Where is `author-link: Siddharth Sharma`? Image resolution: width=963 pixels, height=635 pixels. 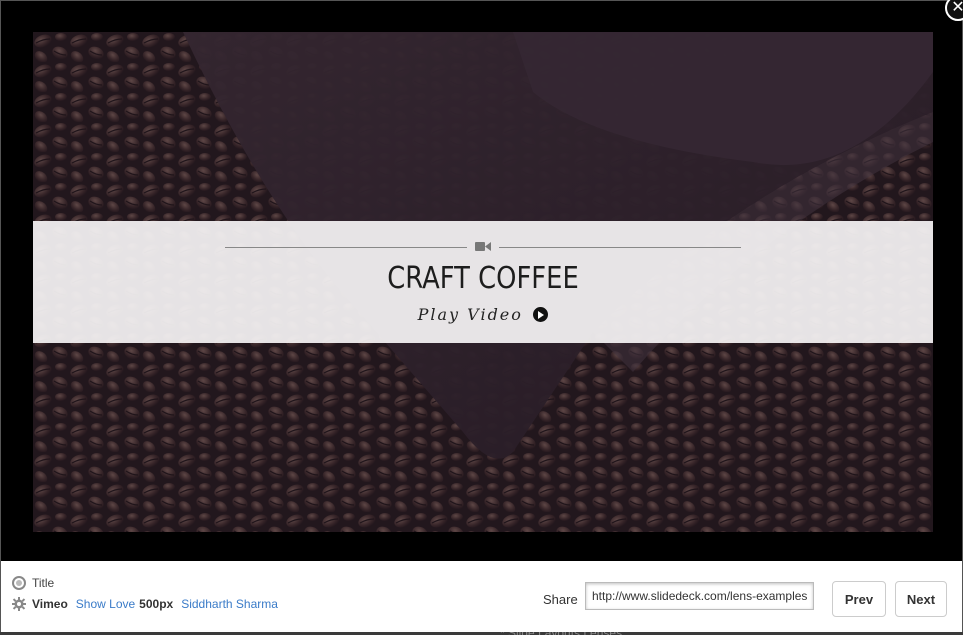
author-link: Siddharth Sharma is located at coordinates (229, 604).